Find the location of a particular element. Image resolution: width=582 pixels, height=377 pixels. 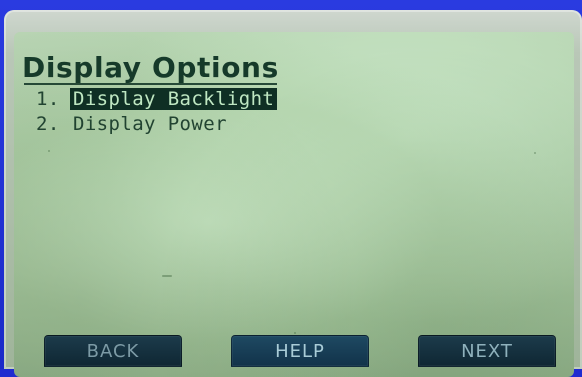

menu-item-display-backlight: 1. Display Backlight is located at coordinates (246, 99).